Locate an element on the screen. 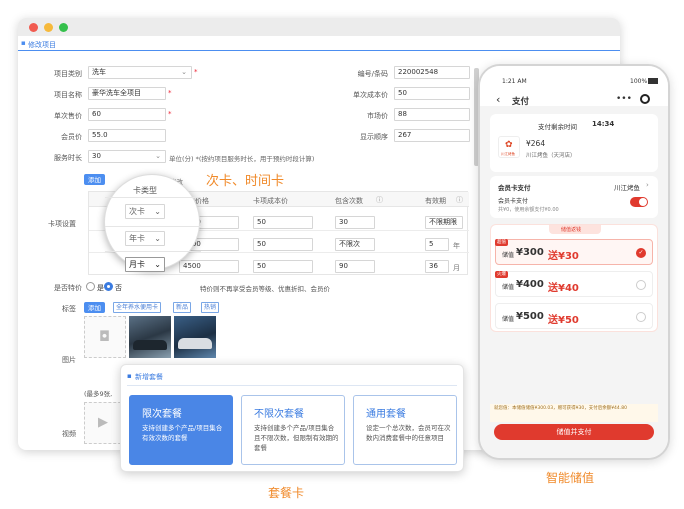 Image resolution: width=684 pixels, height=509 pixels. option-bonus: 送¥40 is located at coordinates (563, 288).